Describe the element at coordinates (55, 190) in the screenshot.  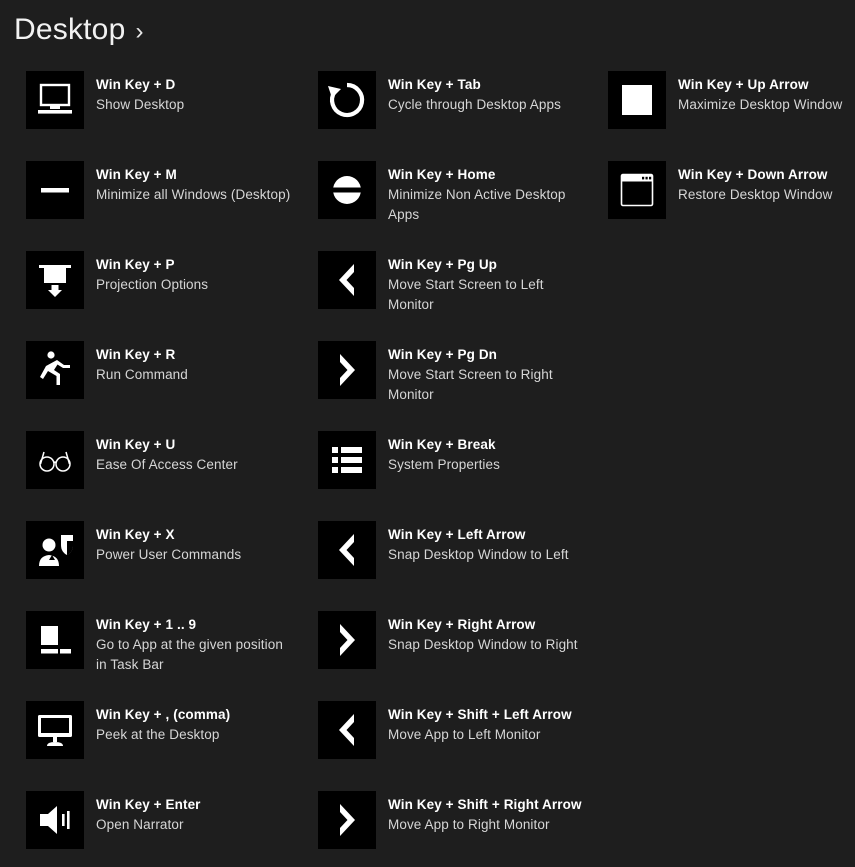
I see `minimize-bar-icon` at that location.